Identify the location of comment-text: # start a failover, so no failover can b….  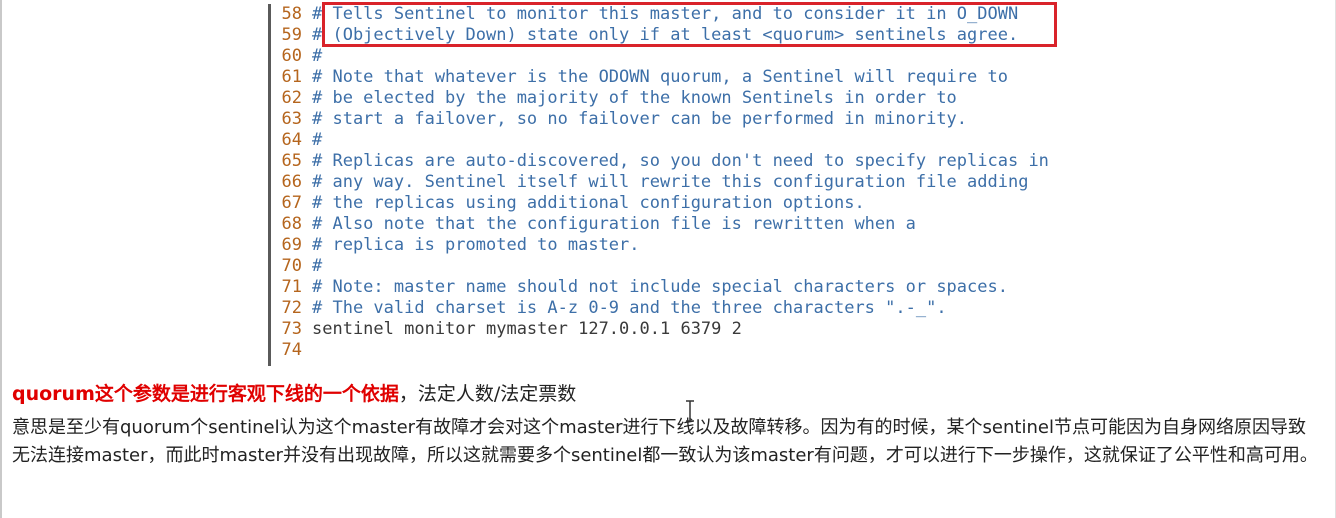
(640, 119).